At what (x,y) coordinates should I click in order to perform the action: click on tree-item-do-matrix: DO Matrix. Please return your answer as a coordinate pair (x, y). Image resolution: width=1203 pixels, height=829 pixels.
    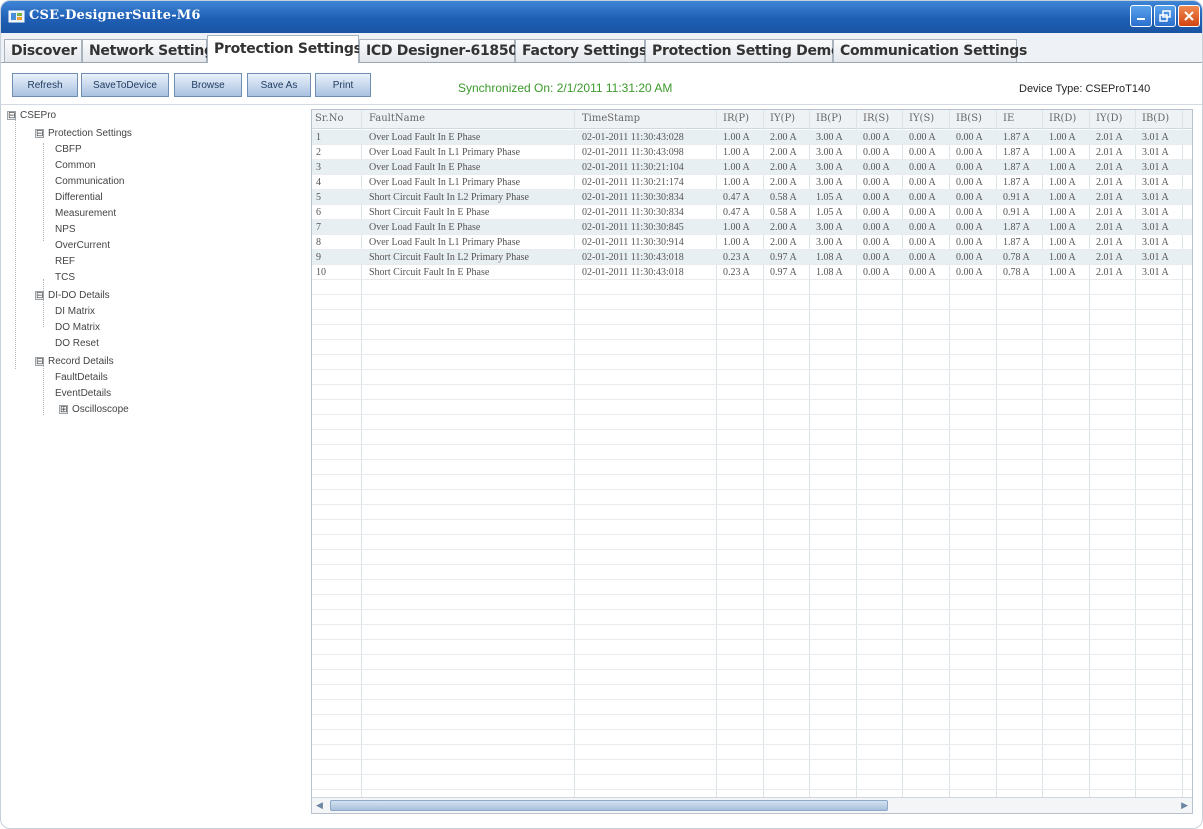
    Looking at the image, I should click on (77, 328).